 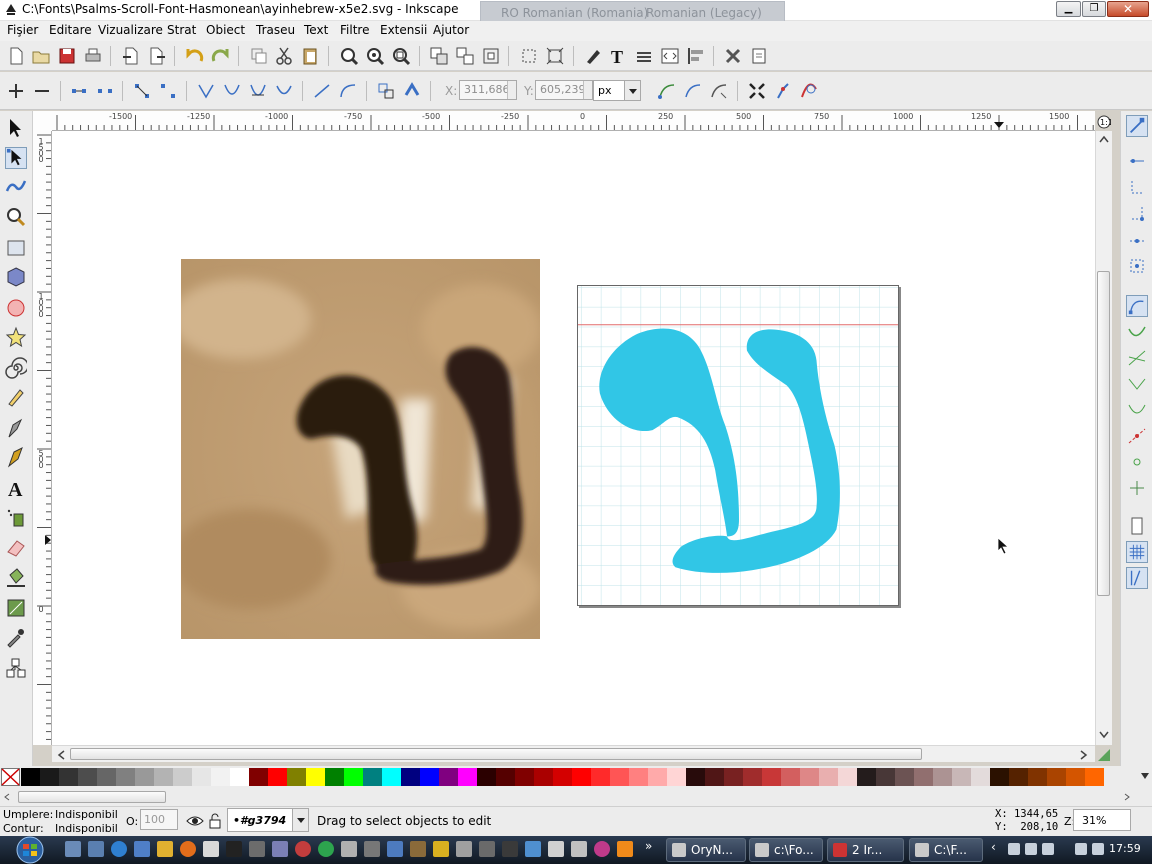 I want to click on path-effect-parameters-icon, so click(x=809, y=91).